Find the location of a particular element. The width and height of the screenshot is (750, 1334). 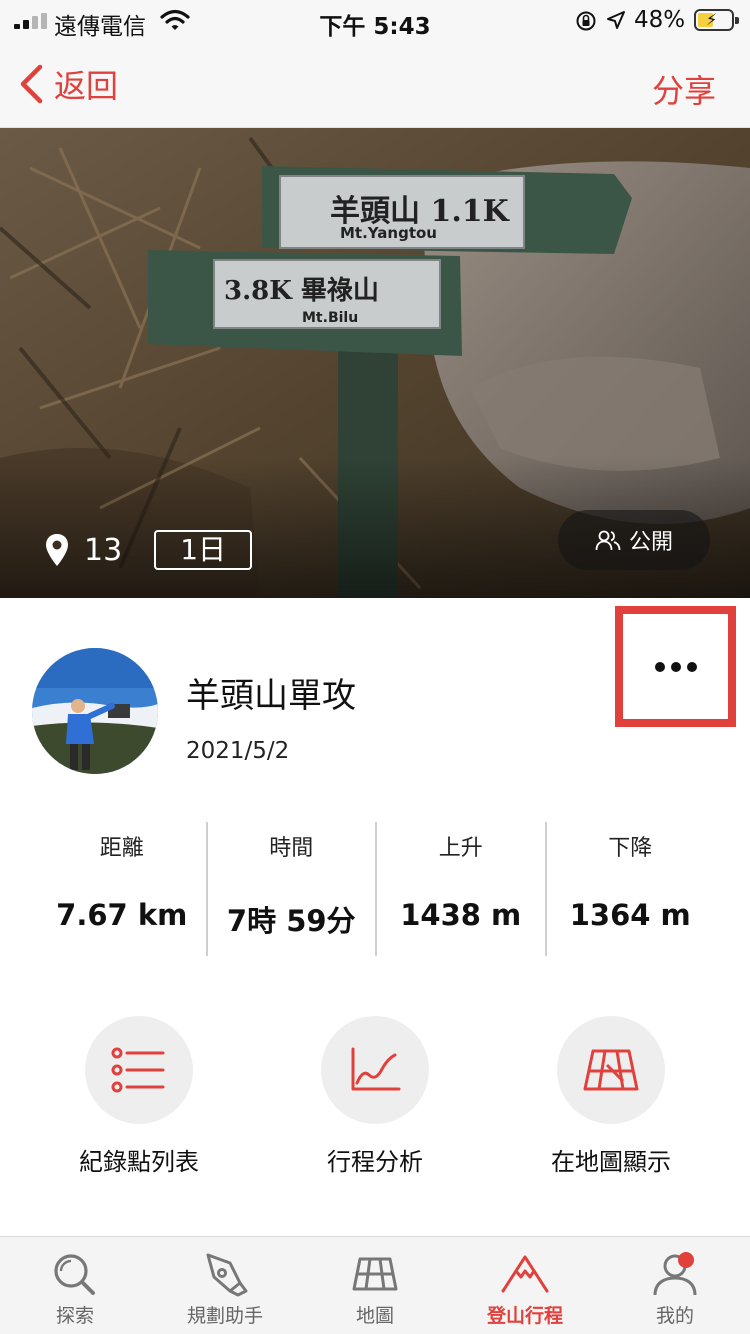

share-button: 分享 is located at coordinates (684, 89).